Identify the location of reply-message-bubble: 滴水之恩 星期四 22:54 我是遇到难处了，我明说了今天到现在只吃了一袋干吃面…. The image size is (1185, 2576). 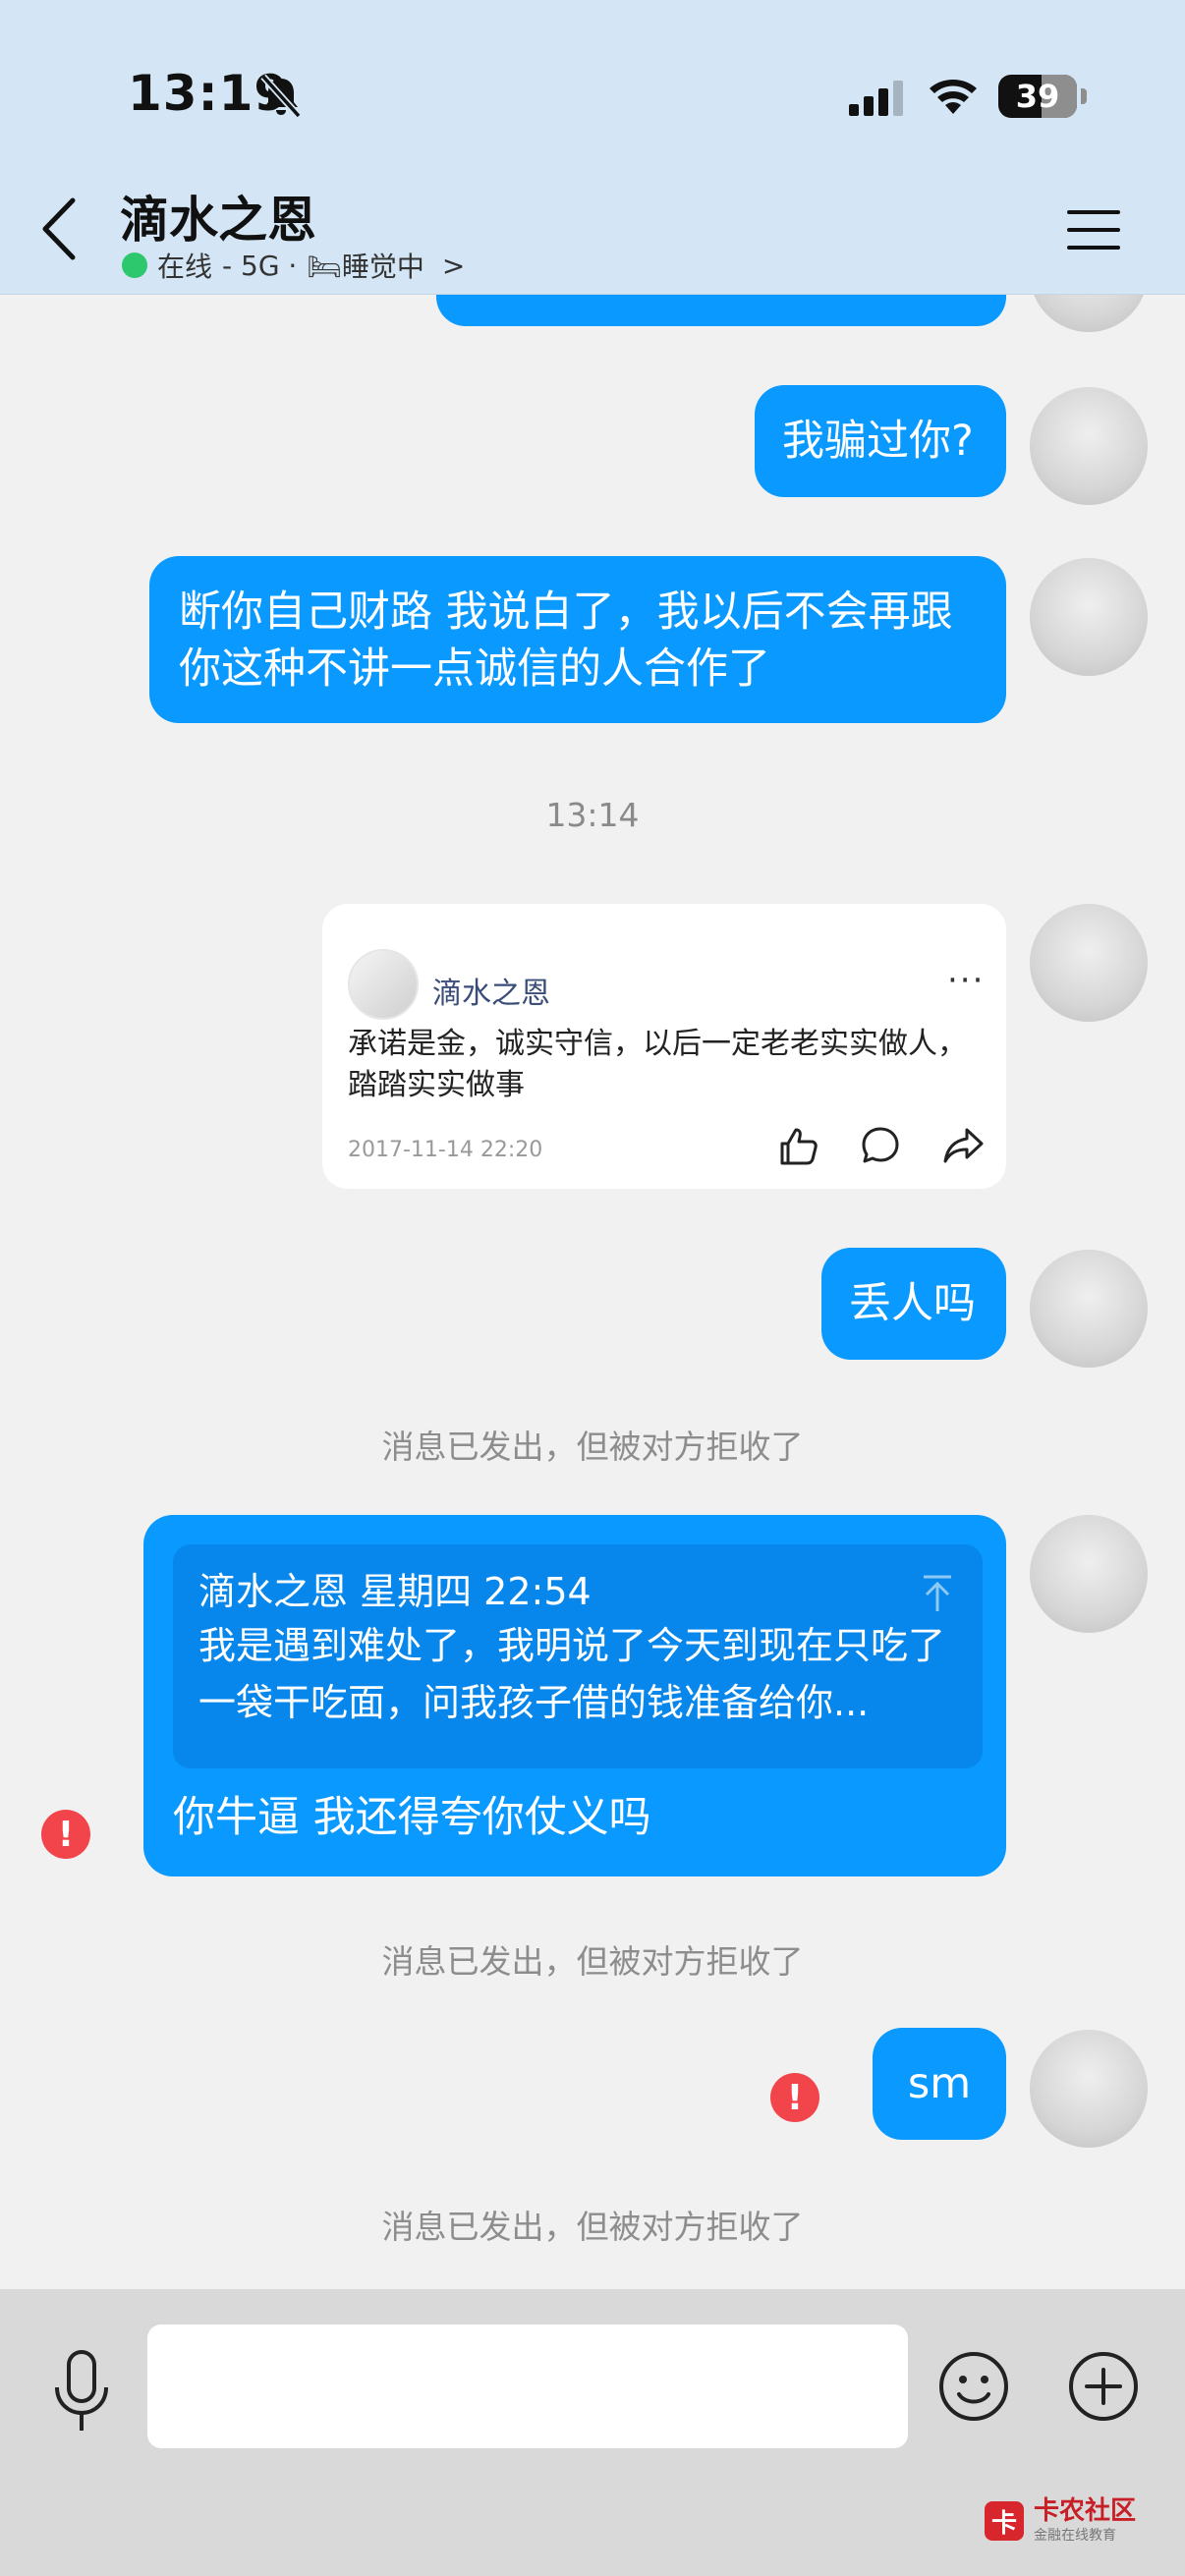
(575, 1695).